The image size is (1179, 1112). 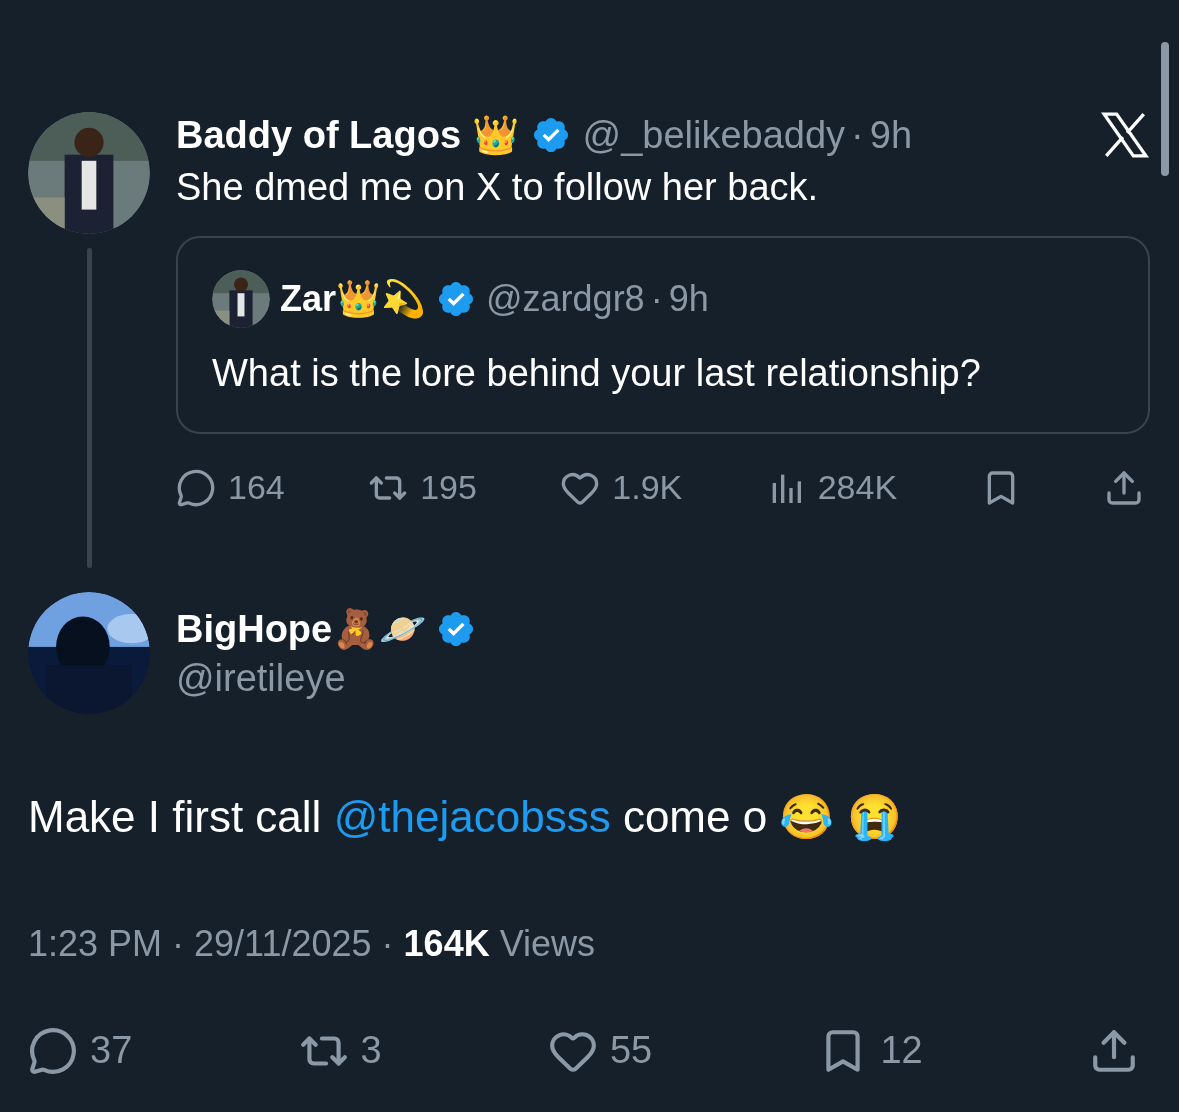 What do you see at coordinates (688, 299) in the screenshot?
I see `quoted-post-time: 9h` at bounding box center [688, 299].